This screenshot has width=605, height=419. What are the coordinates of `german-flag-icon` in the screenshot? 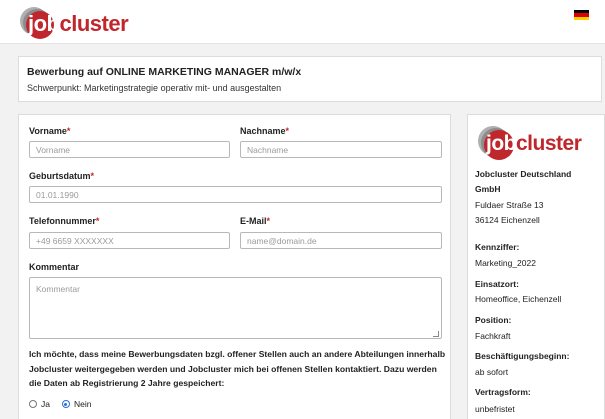 It's located at (581, 15).